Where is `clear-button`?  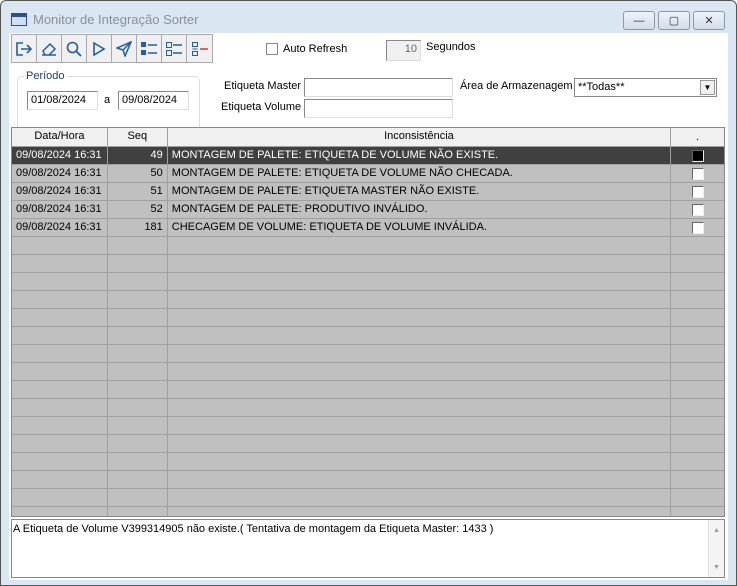 clear-button is located at coordinates (49, 48).